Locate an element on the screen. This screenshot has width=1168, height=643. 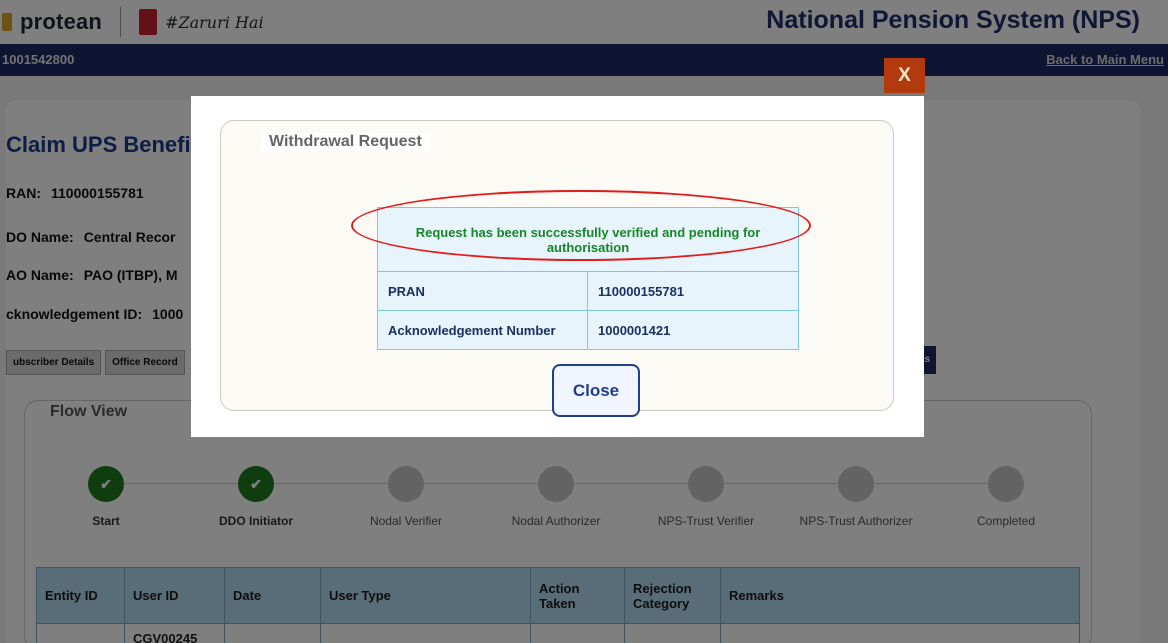
table-row: Acknowledgement Number 1000001421 is located at coordinates (588, 330).